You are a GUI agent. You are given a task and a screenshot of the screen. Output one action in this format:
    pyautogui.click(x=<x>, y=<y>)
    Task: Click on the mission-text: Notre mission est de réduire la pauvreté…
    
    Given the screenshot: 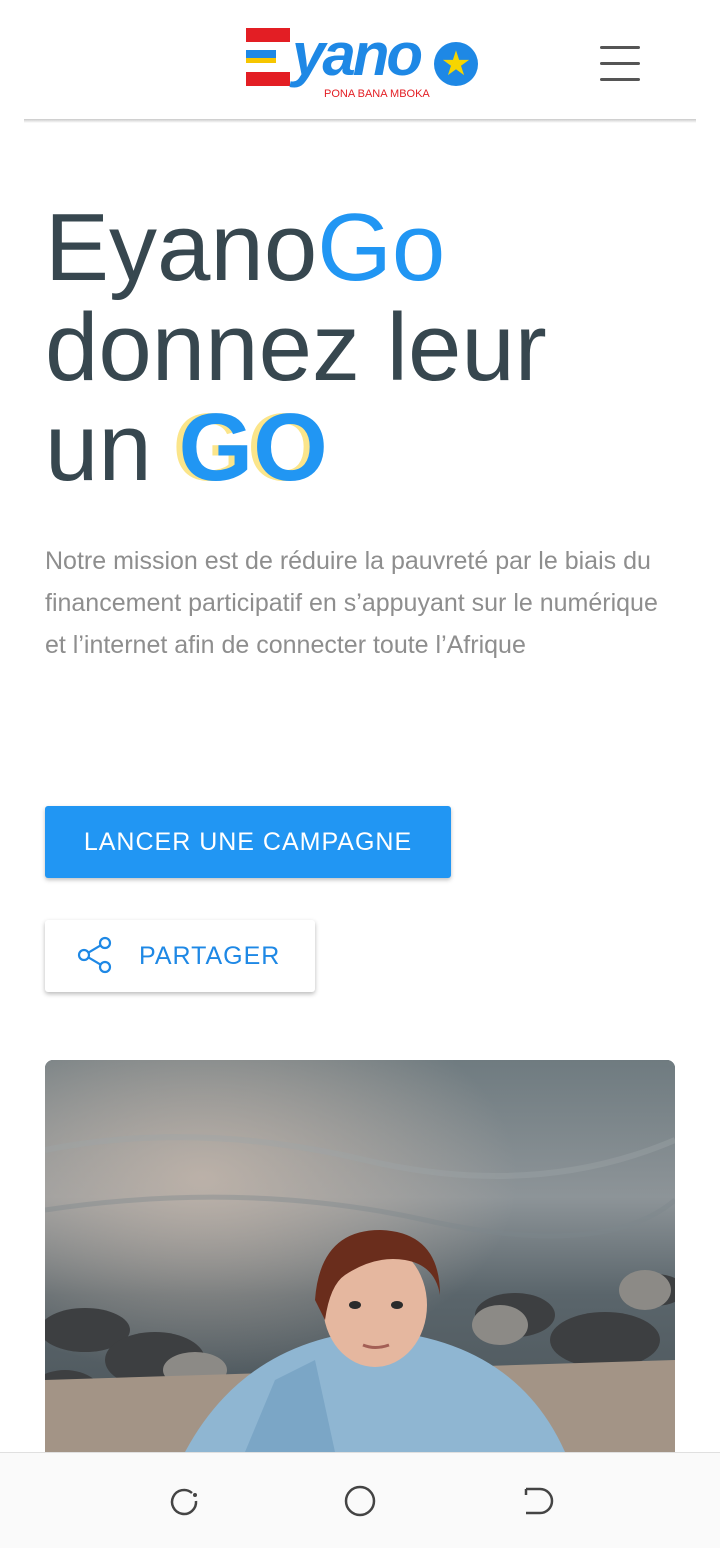 What is the action you would take?
    pyautogui.click(x=351, y=603)
    